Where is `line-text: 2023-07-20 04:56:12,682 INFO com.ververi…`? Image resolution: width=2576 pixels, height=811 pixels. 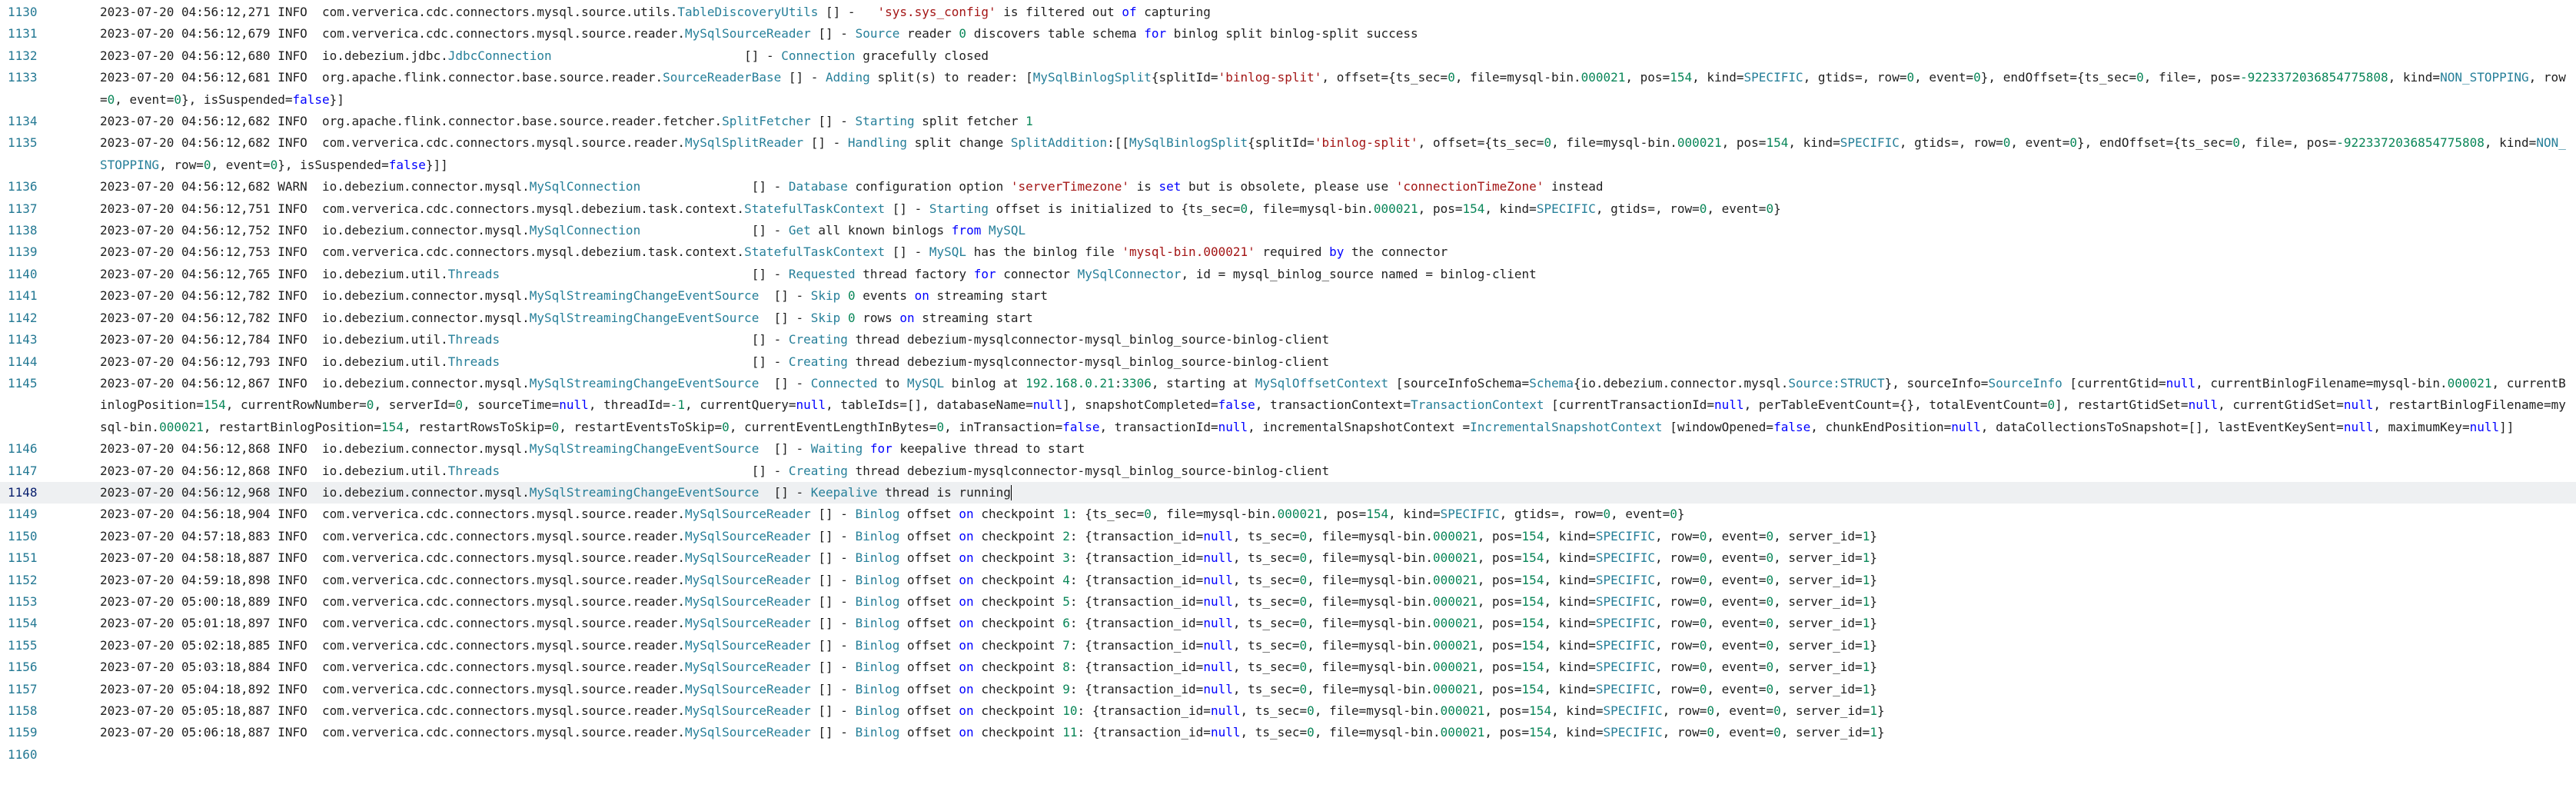
line-text: 2023-07-20 04:56:12,682 INFO com.ververi… is located at coordinates (1315, 154).